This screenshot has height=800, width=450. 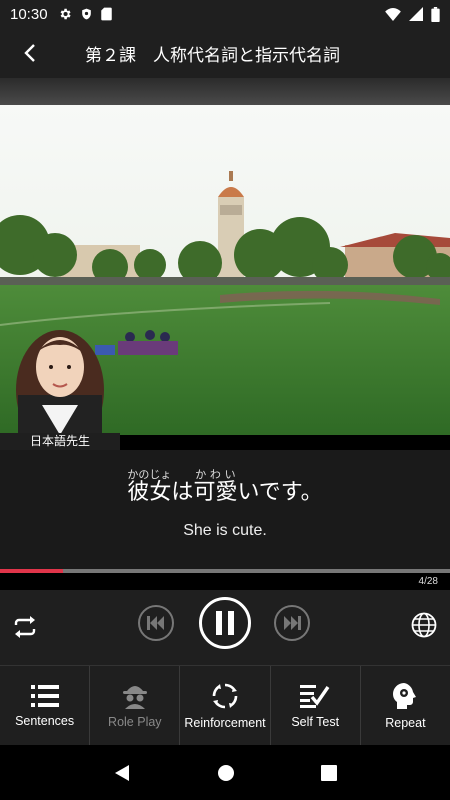 I want to click on english-translation: She is cute., so click(x=225, y=530).